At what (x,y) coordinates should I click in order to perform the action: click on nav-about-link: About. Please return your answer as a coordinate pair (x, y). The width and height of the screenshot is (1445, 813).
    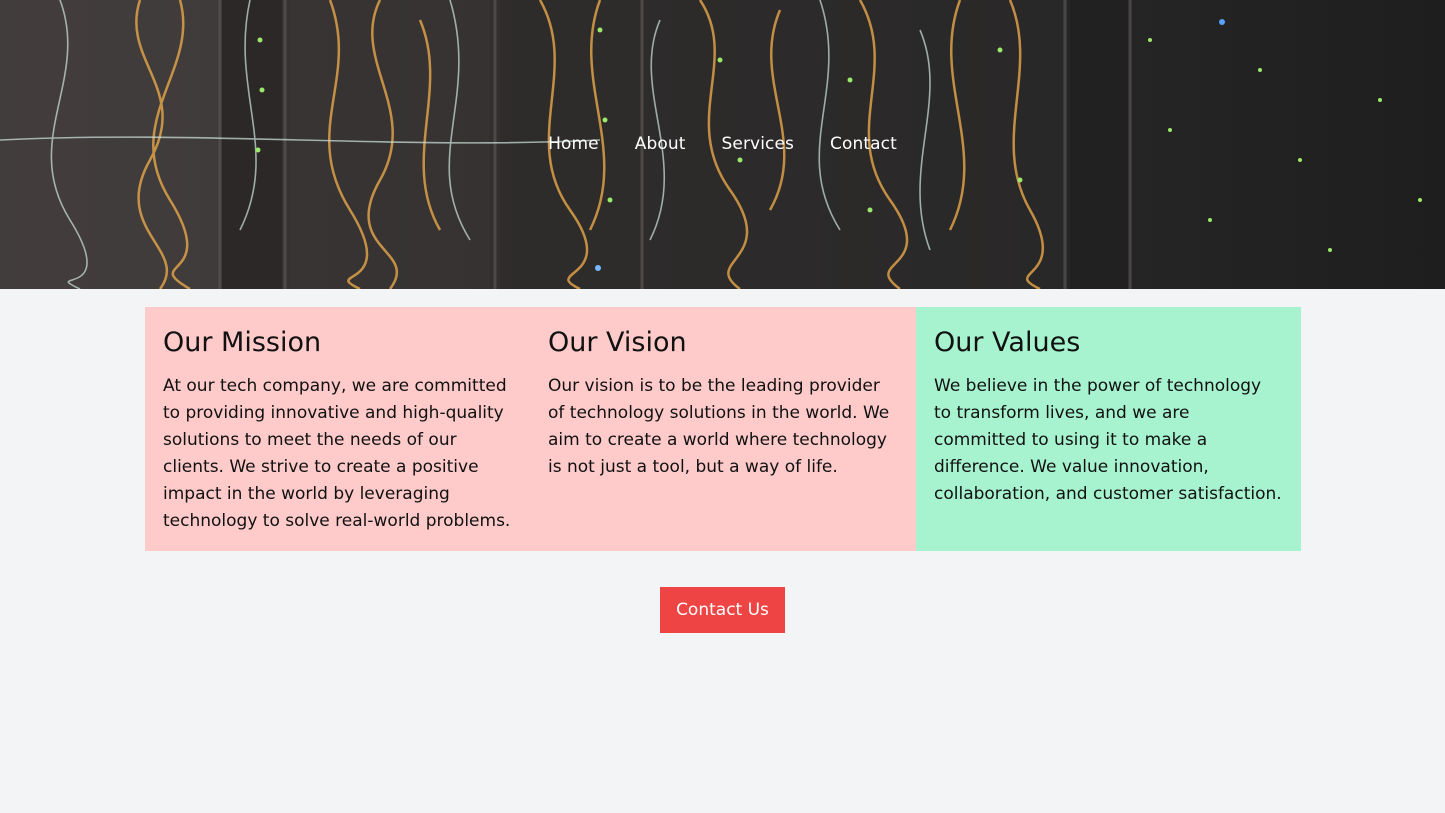
    Looking at the image, I should click on (660, 144).